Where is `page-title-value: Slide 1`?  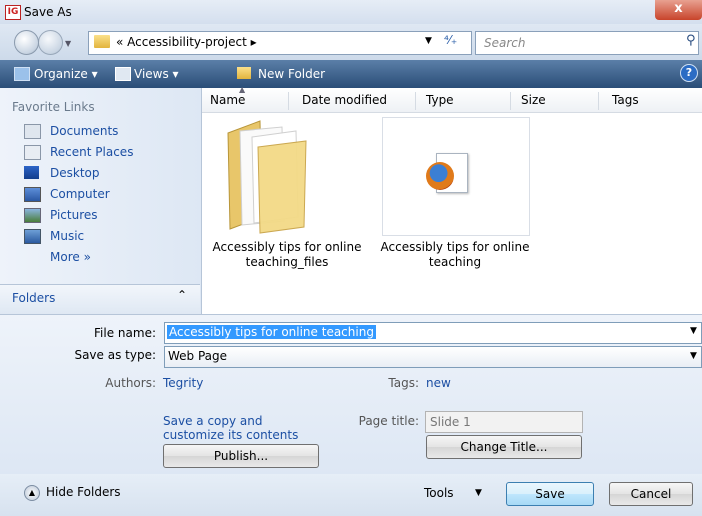 page-title-value: Slide 1 is located at coordinates (450, 422).